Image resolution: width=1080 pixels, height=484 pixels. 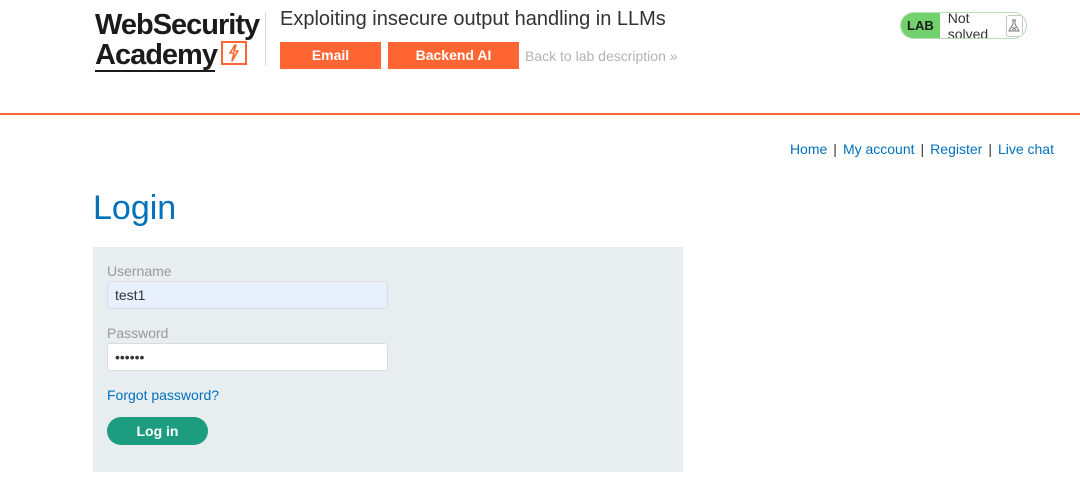 I want to click on back-to-lab-description-link: Back to lab description », so click(x=601, y=56).